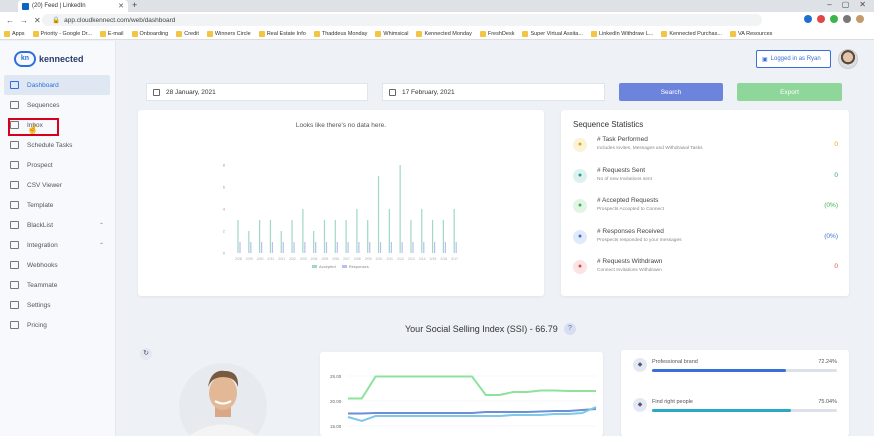  Describe the element at coordinates (14, 205) in the screenshot. I see `template-icon` at that location.